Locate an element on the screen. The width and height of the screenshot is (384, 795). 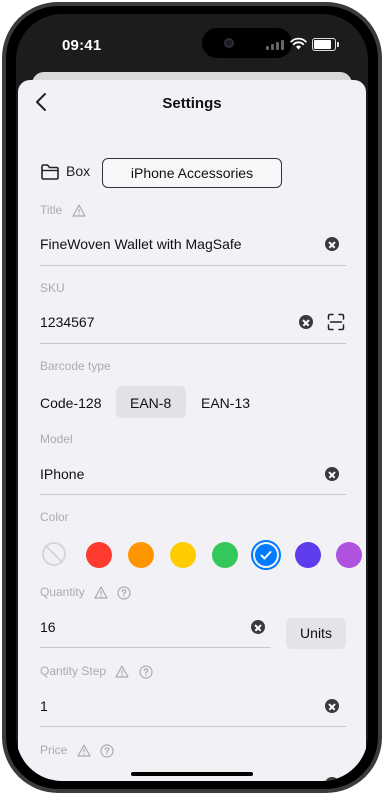
folder-icon is located at coordinates (50, 172).